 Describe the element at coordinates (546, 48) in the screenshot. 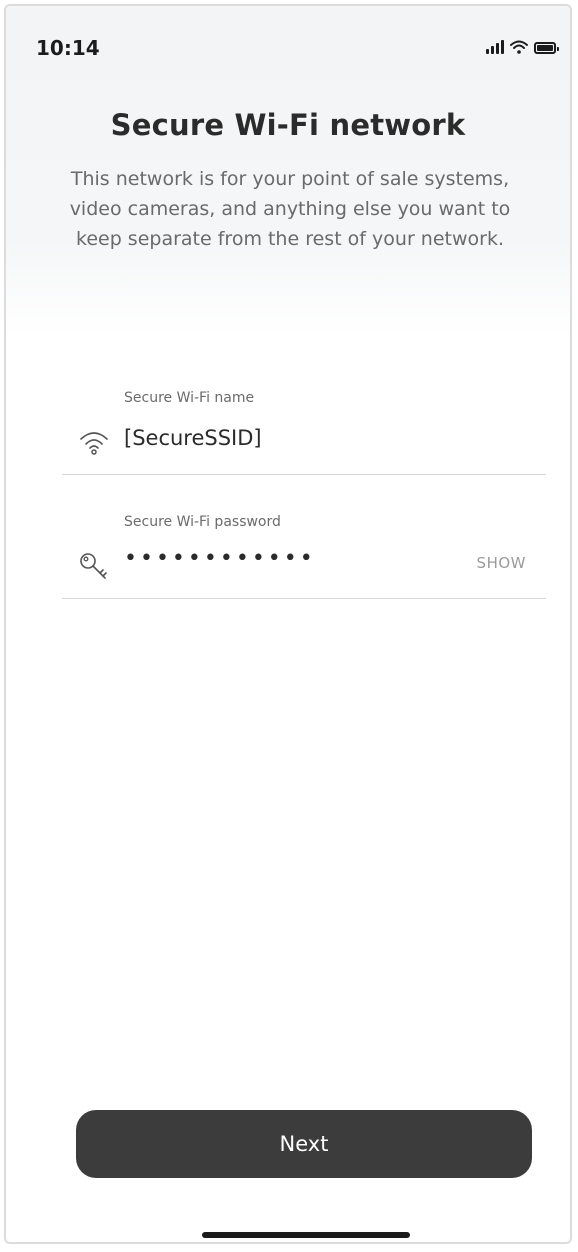

I see `battery-icon` at that location.